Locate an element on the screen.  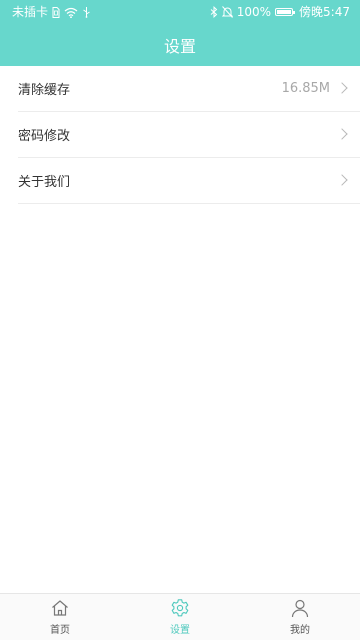
bottom-tab-bar: 首页 设置 我的 is located at coordinates (180, 616).